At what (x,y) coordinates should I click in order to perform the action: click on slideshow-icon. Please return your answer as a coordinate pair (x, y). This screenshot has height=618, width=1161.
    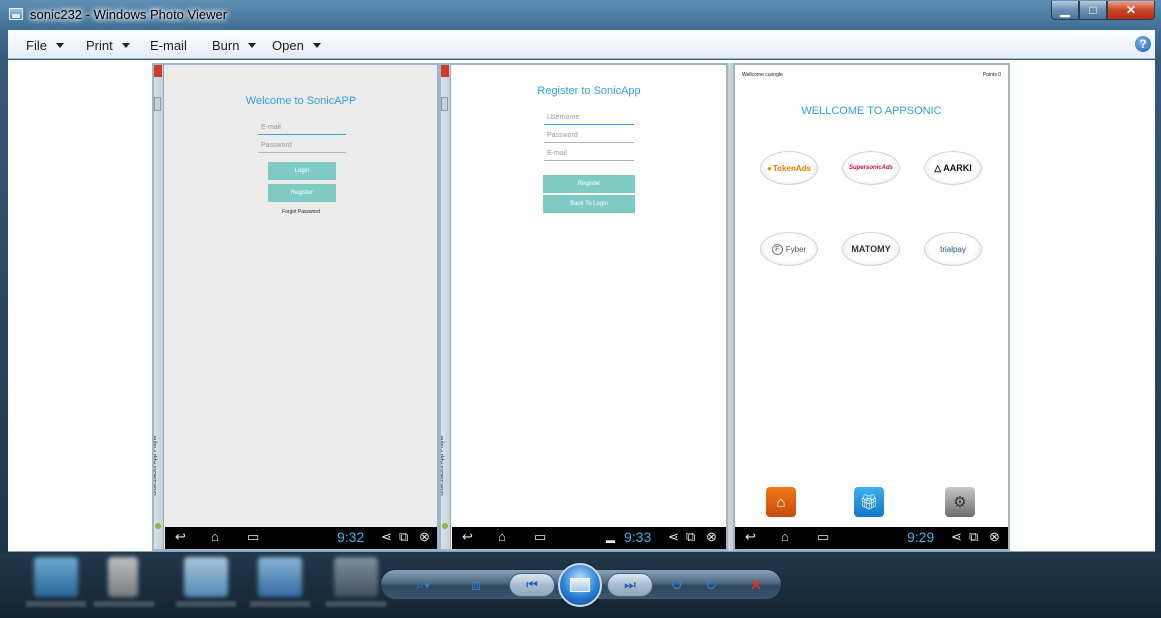
    Looking at the image, I should click on (580, 585).